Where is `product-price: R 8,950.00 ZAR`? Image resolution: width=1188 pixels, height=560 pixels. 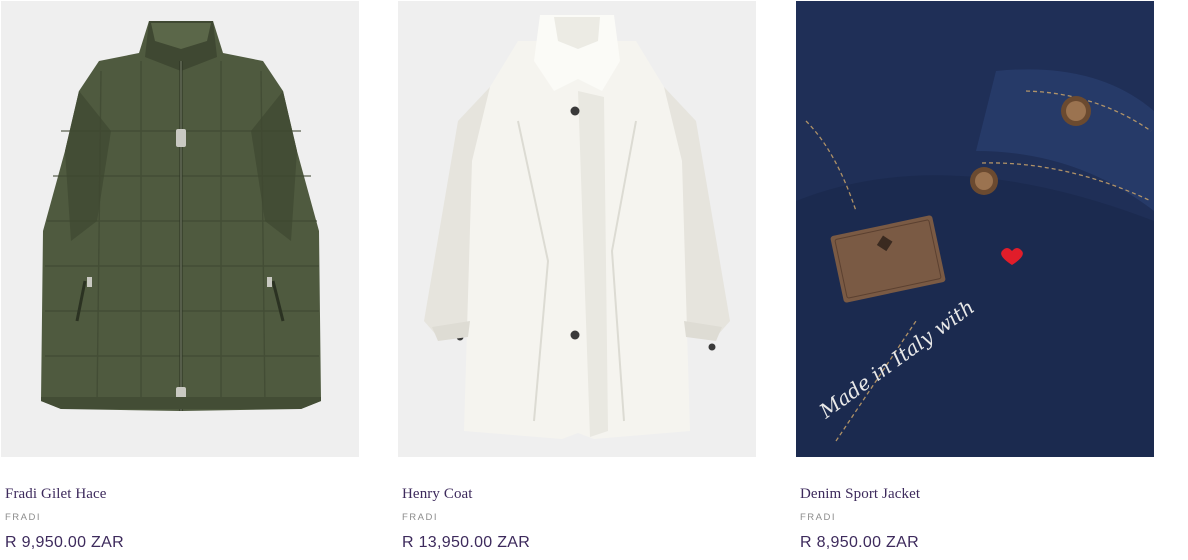
product-price: R 8,950.00 ZAR is located at coordinates (859, 542).